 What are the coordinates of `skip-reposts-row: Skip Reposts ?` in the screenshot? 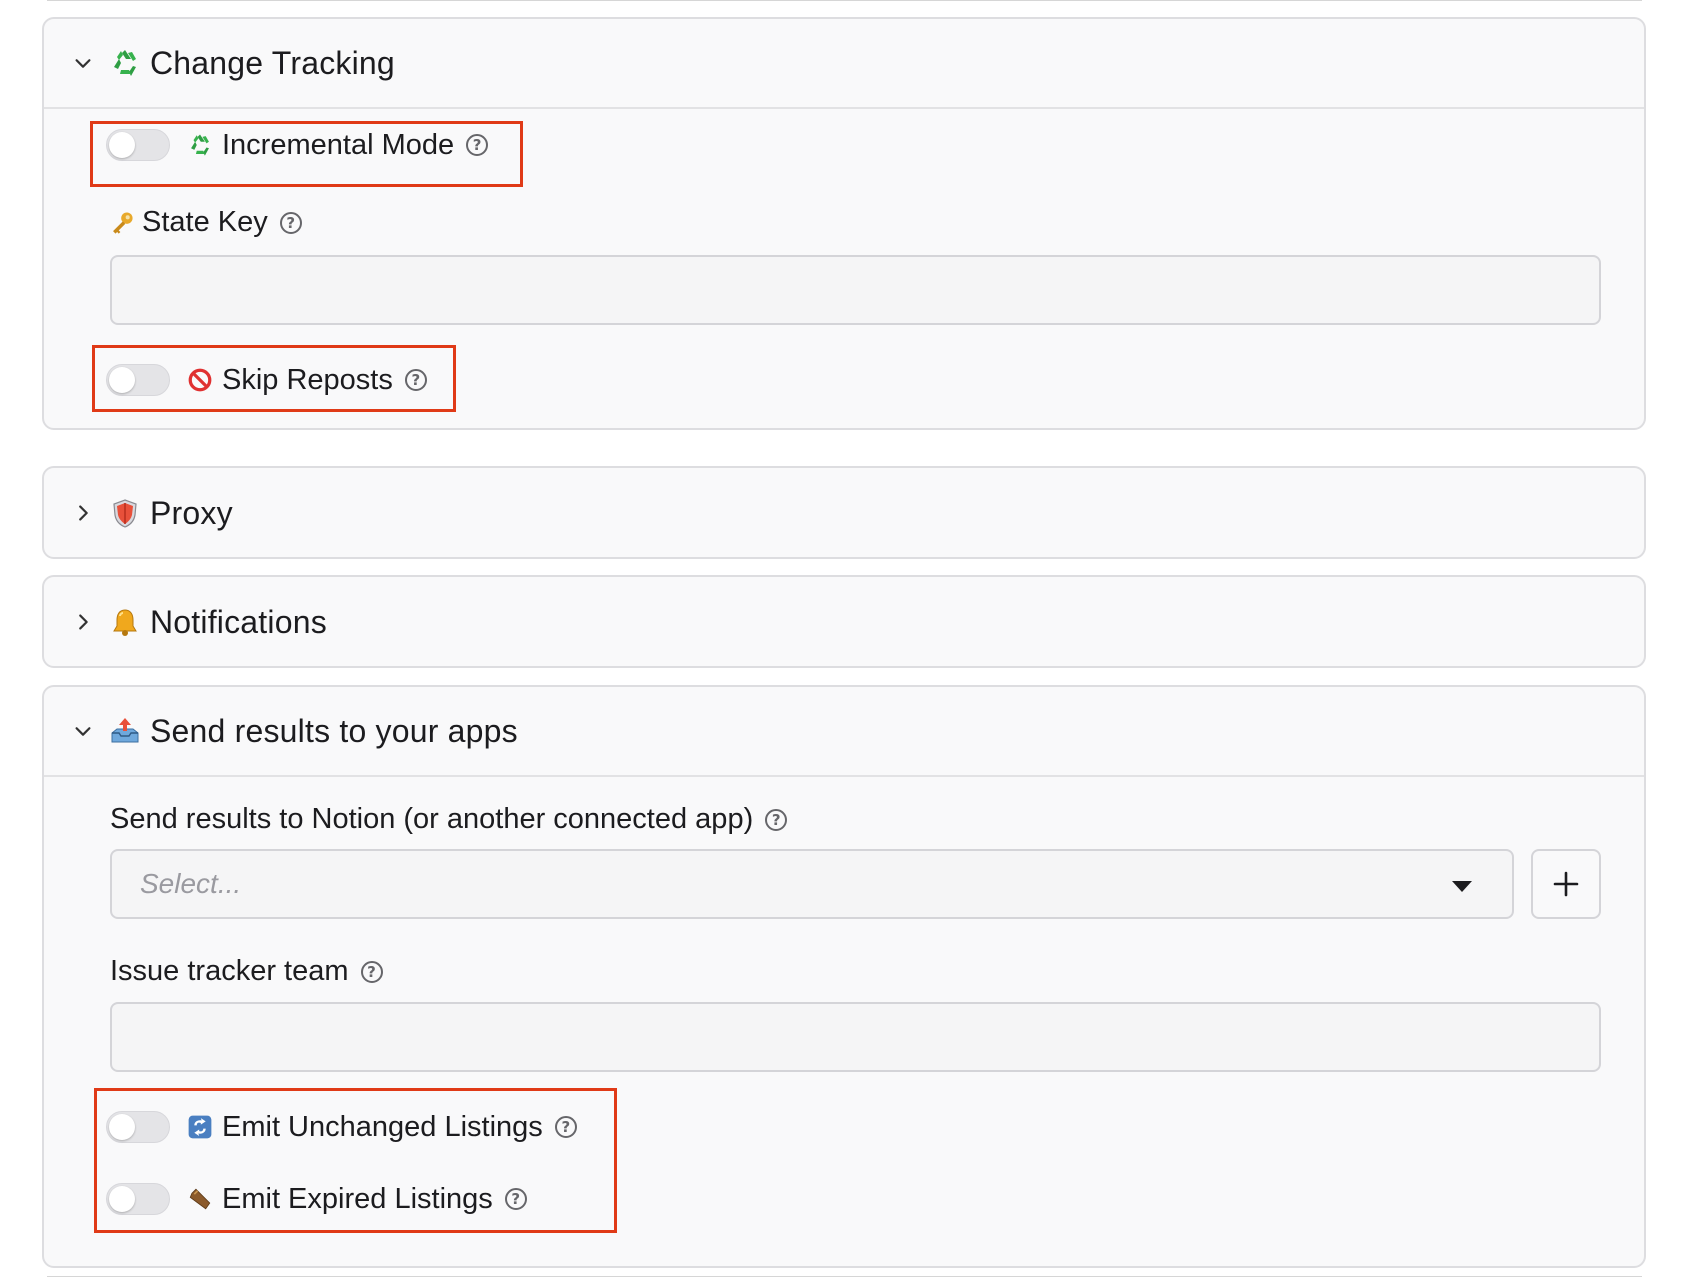 It's located at (266, 380).